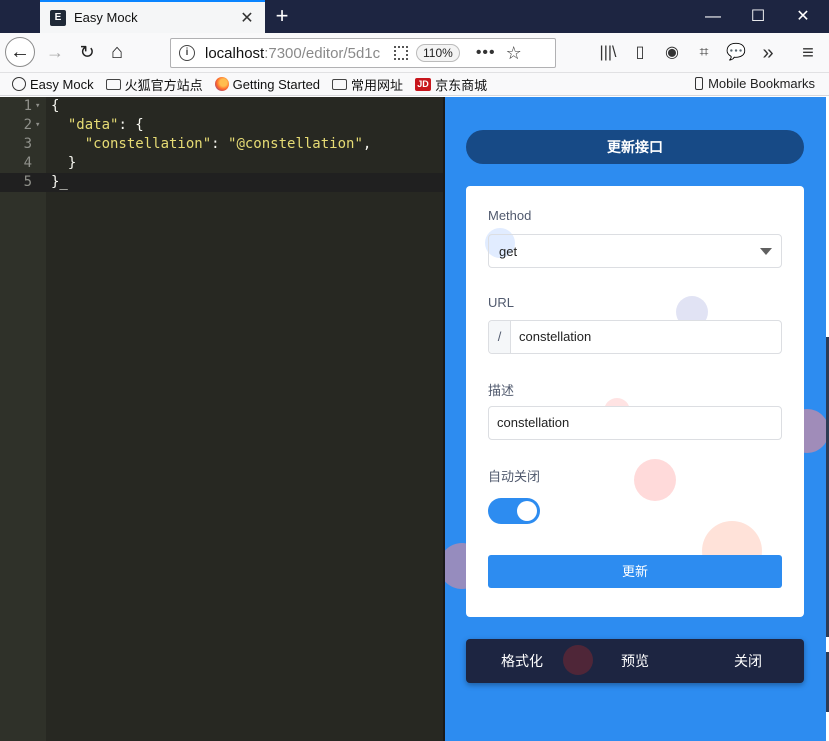 The height and width of the screenshot is (741, 829). Describe the element at coordinates (766, 251) in the screenshot. I see `caret-down-icon` at that location.